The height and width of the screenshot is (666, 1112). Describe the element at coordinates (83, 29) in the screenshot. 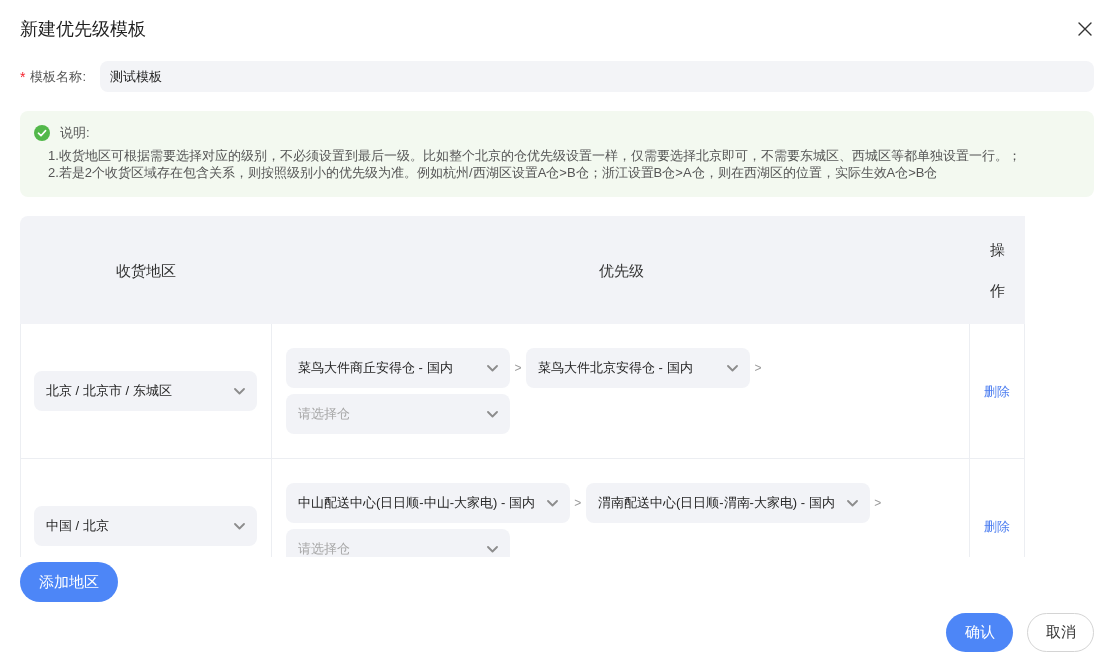

I see `dialog-title: 新建优先级模板` at that location.